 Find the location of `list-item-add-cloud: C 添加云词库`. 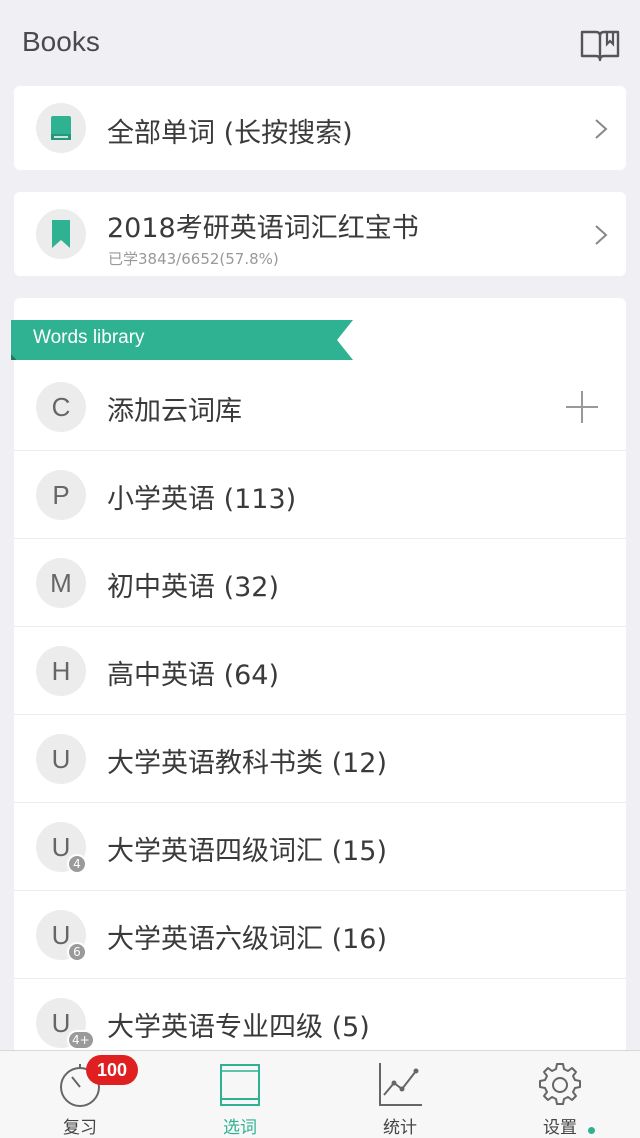

list-item-add-cloud: C 添加云词库 is located at coordinates (320, 407).